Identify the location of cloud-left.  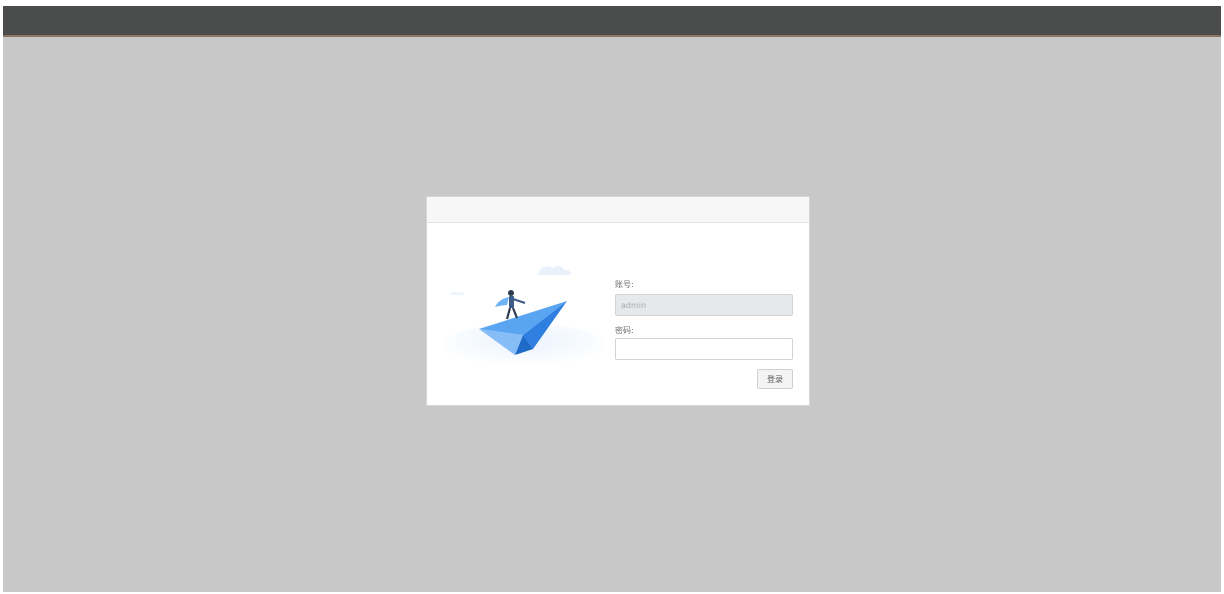
(457, 293).